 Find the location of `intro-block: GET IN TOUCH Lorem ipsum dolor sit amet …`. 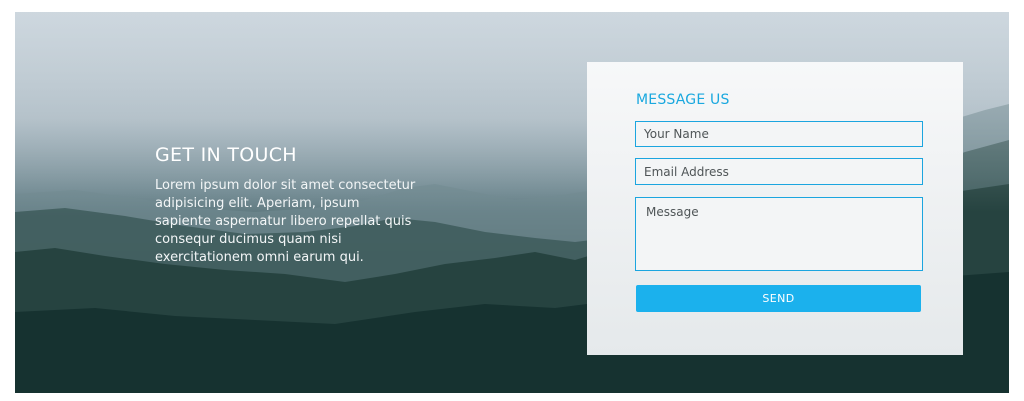

intro-block: GET IN TOUCH Lorem ipsum dolor sit amet … is located at coordinates (286, 205).